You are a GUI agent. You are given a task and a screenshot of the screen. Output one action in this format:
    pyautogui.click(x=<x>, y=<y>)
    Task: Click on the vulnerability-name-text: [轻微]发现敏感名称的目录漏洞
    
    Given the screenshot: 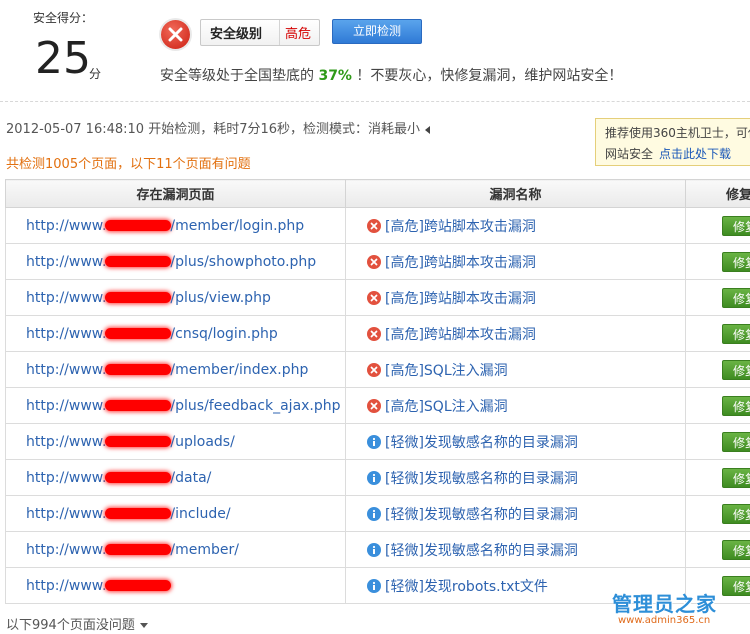 What is the action you would take?
    pyautogui.click(x=481, y=550)
    